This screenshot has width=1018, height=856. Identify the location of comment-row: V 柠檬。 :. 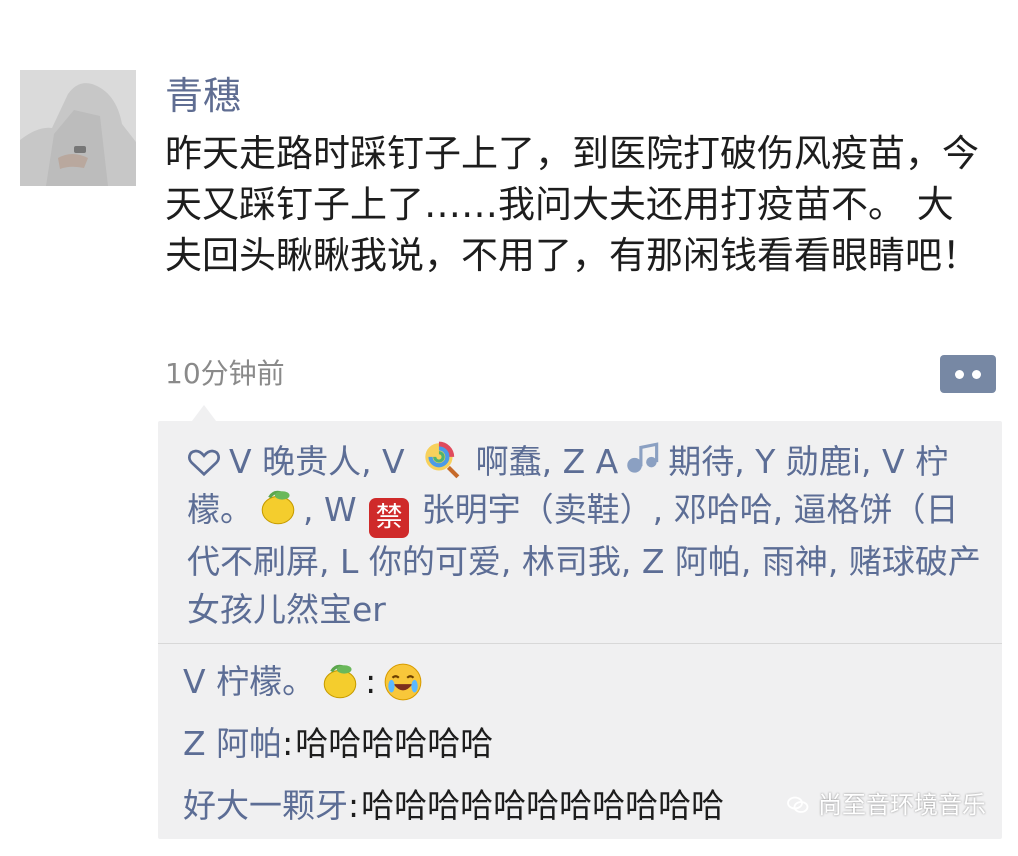
(583, 682).